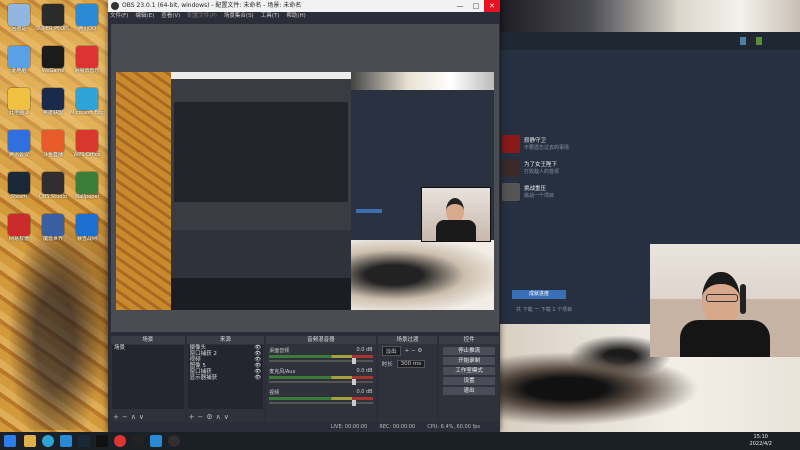 Image resolution: width=800 pixels, height=450 pixels. I want to click on achievement-item: 寂静守卫 不要遗忘过去的事情, so click(577, 145).